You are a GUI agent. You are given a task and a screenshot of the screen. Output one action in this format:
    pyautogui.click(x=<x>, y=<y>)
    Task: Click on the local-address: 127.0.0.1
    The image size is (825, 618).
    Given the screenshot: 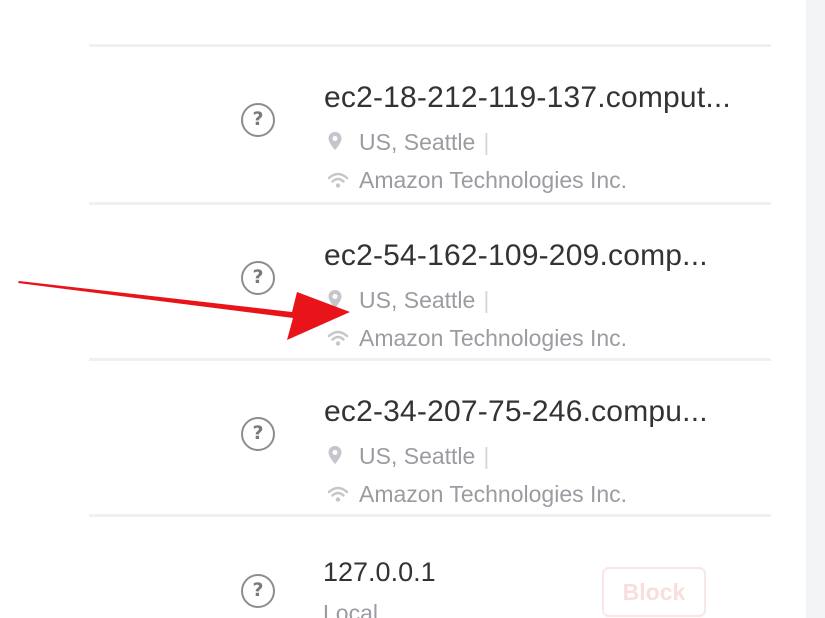 What is the action you would take?
    pyautogui.click(x=379, y=572)
    